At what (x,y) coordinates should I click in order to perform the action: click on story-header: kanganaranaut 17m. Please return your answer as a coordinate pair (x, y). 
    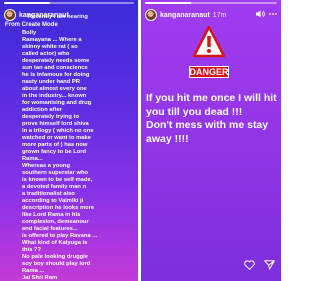
    Looking at the image, I should click on (211, 15).